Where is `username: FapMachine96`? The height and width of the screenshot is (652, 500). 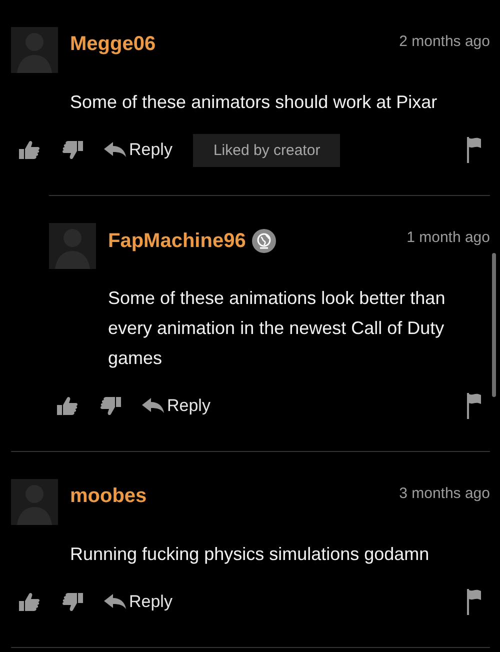
username: FapMachine96 is located at coordinates (177, 241).